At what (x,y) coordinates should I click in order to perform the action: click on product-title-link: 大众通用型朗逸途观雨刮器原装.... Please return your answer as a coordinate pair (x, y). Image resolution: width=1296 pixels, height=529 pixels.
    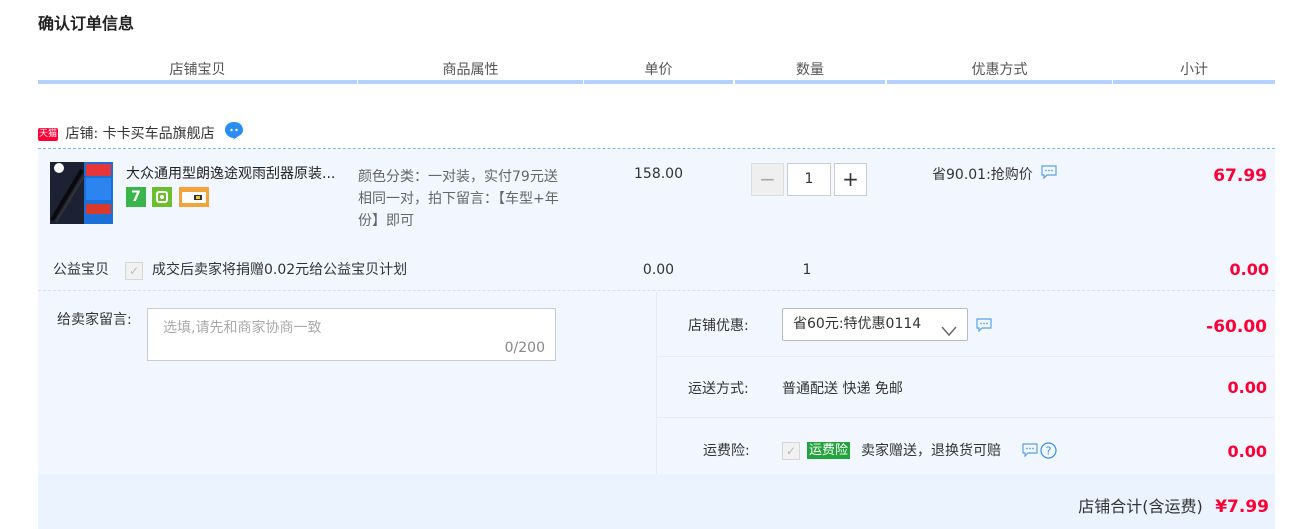
    Looking at the image, I should click on (239, 174).